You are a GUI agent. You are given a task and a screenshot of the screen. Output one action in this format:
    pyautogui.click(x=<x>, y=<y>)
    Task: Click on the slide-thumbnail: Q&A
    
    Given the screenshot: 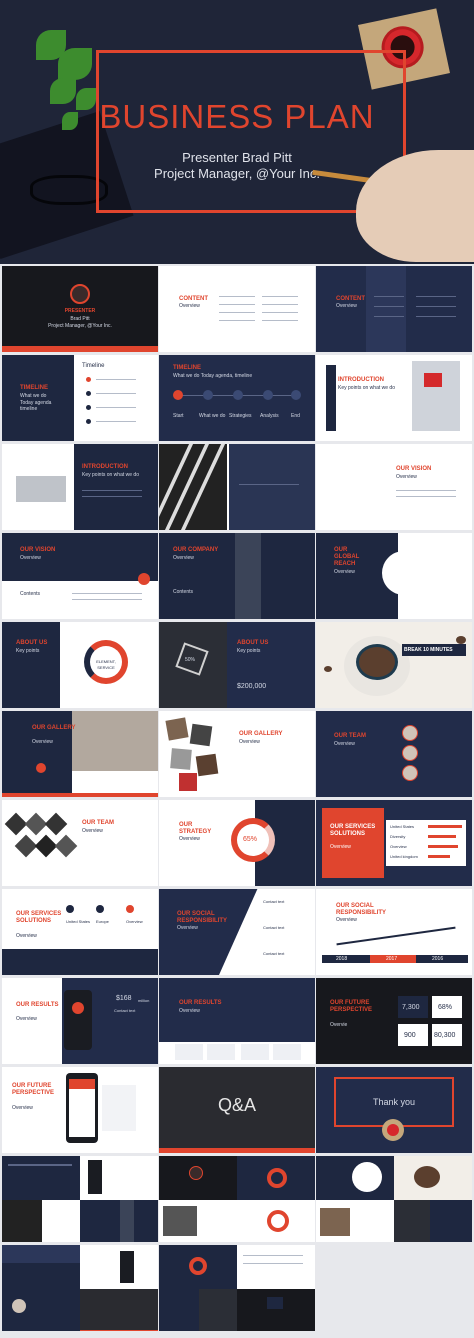 What is the action you would take?
    pyautogui.click(x=237, y=1110)
    